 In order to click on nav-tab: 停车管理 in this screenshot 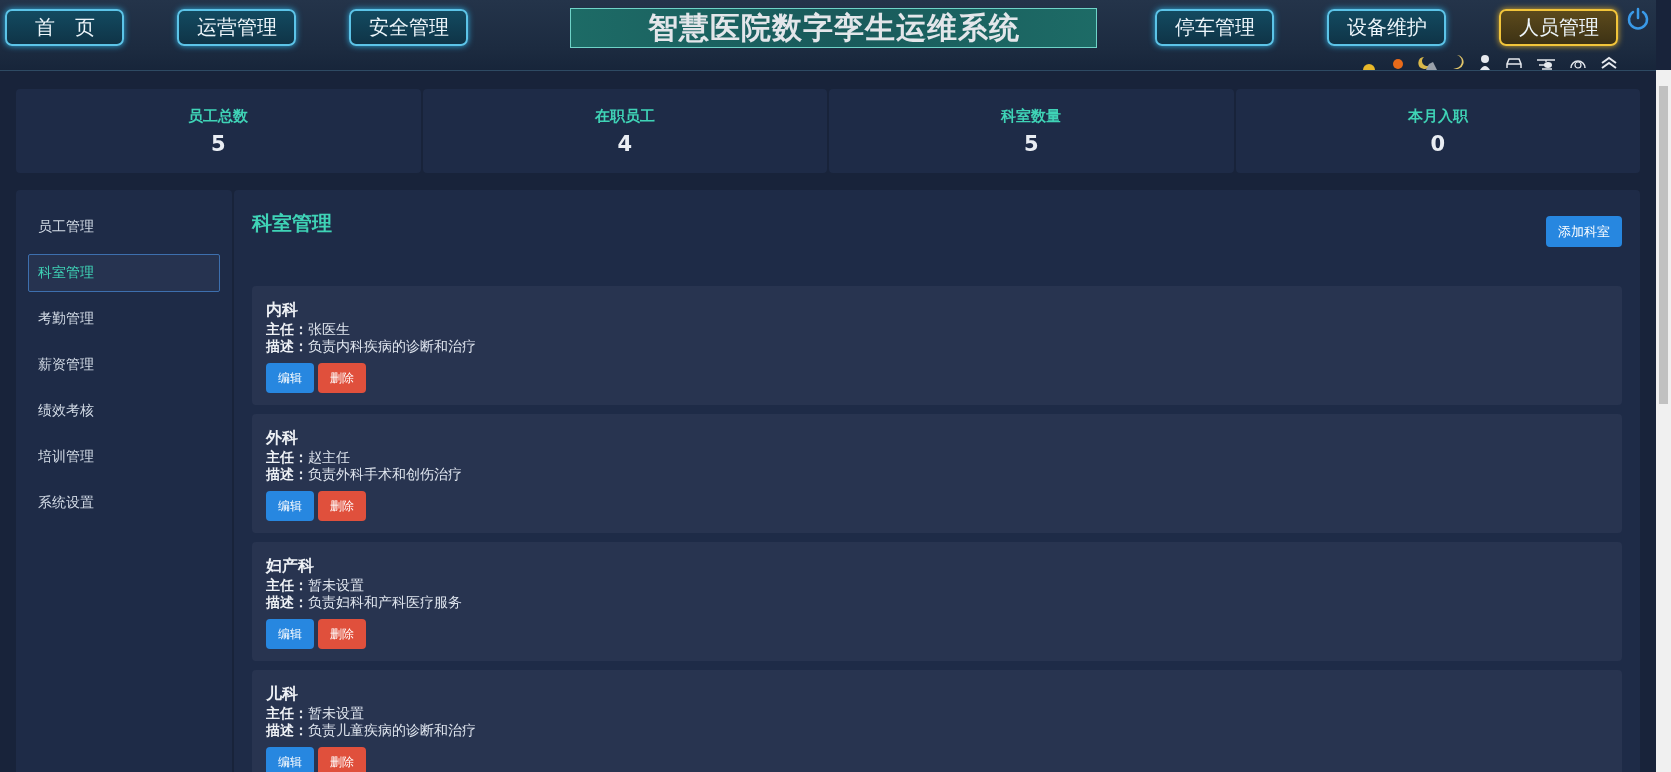, I will do `click(1214, 27)`.